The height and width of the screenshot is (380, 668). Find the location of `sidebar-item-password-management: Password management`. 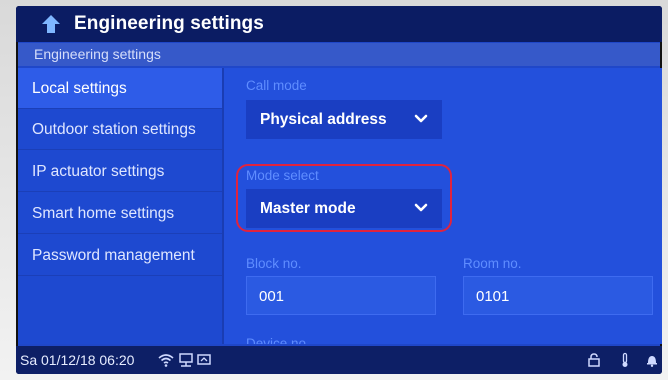

sidebar-item-password-management: Password management is located at coordinates (120, 255).